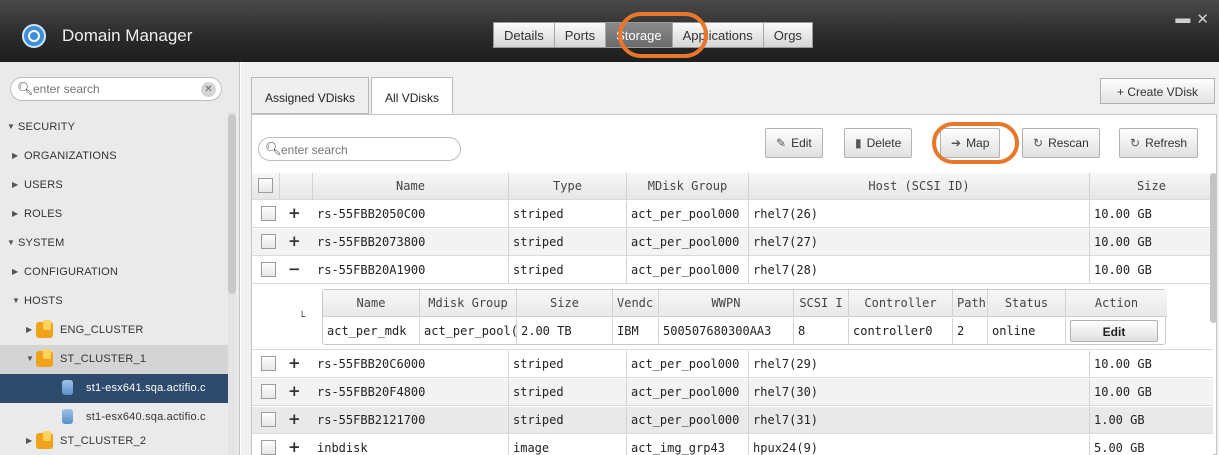 The image size is (1219, 455). What do you see at coordinates (919, 420) in the screenshot?
I see `cell-host: rhel7(31)` at bounding box center [919, 420].